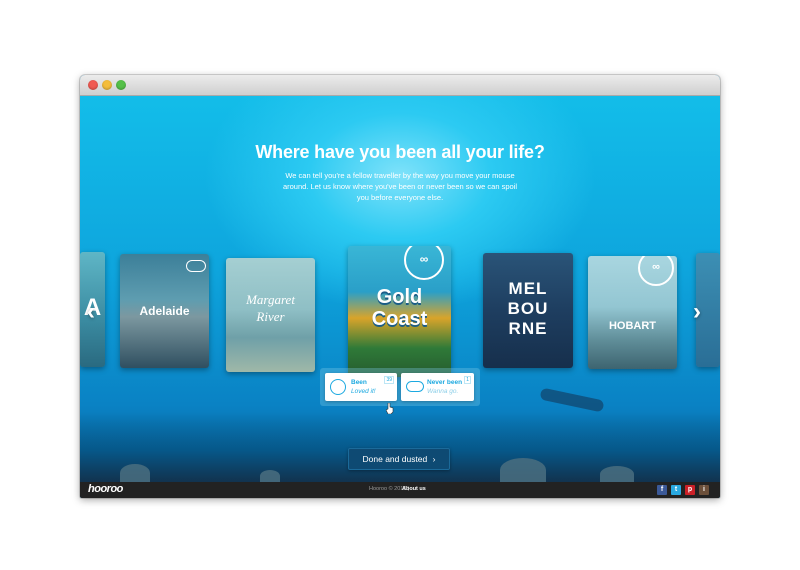  Describe the element at coordinates (363, 391) in the screenshot. I see `been-sublabel: Loved it!` at that location.